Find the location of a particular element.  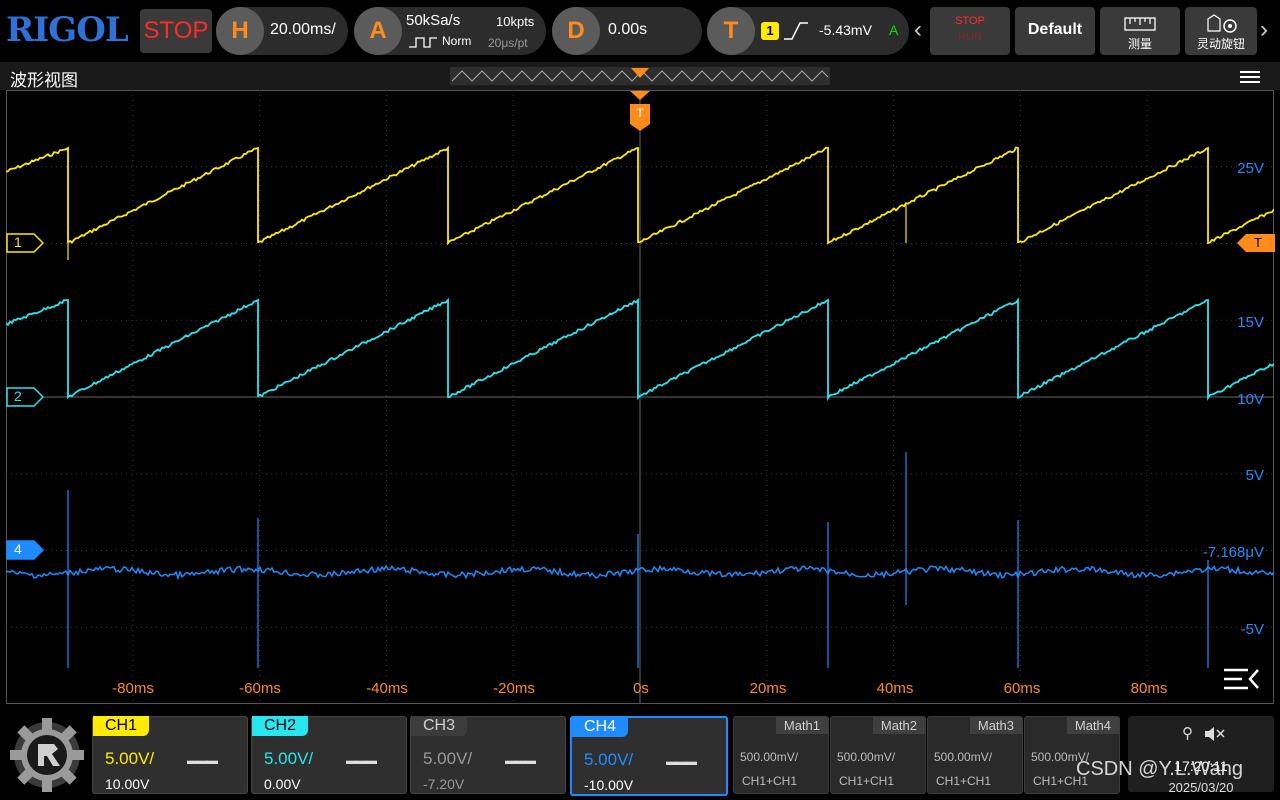

ch2-top-scale-label: 15V is located at coordinates (1250, 322).